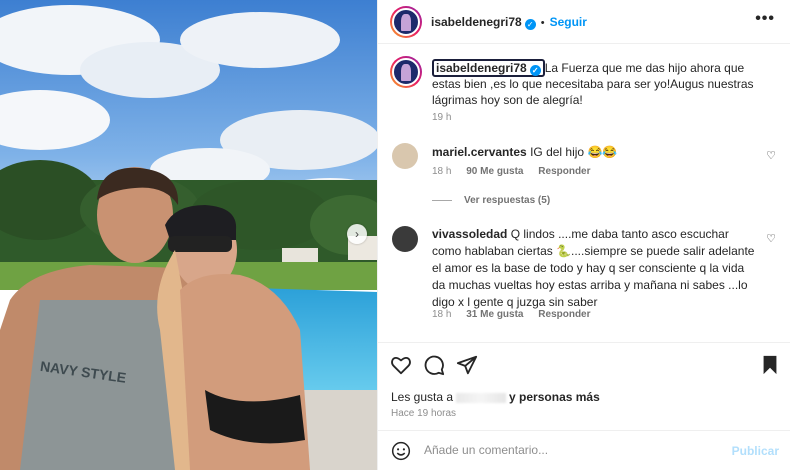  What do you see at coordinates (434, 365) in the screenshot?
I see `comment-icon` at bounding box center [434, 365].